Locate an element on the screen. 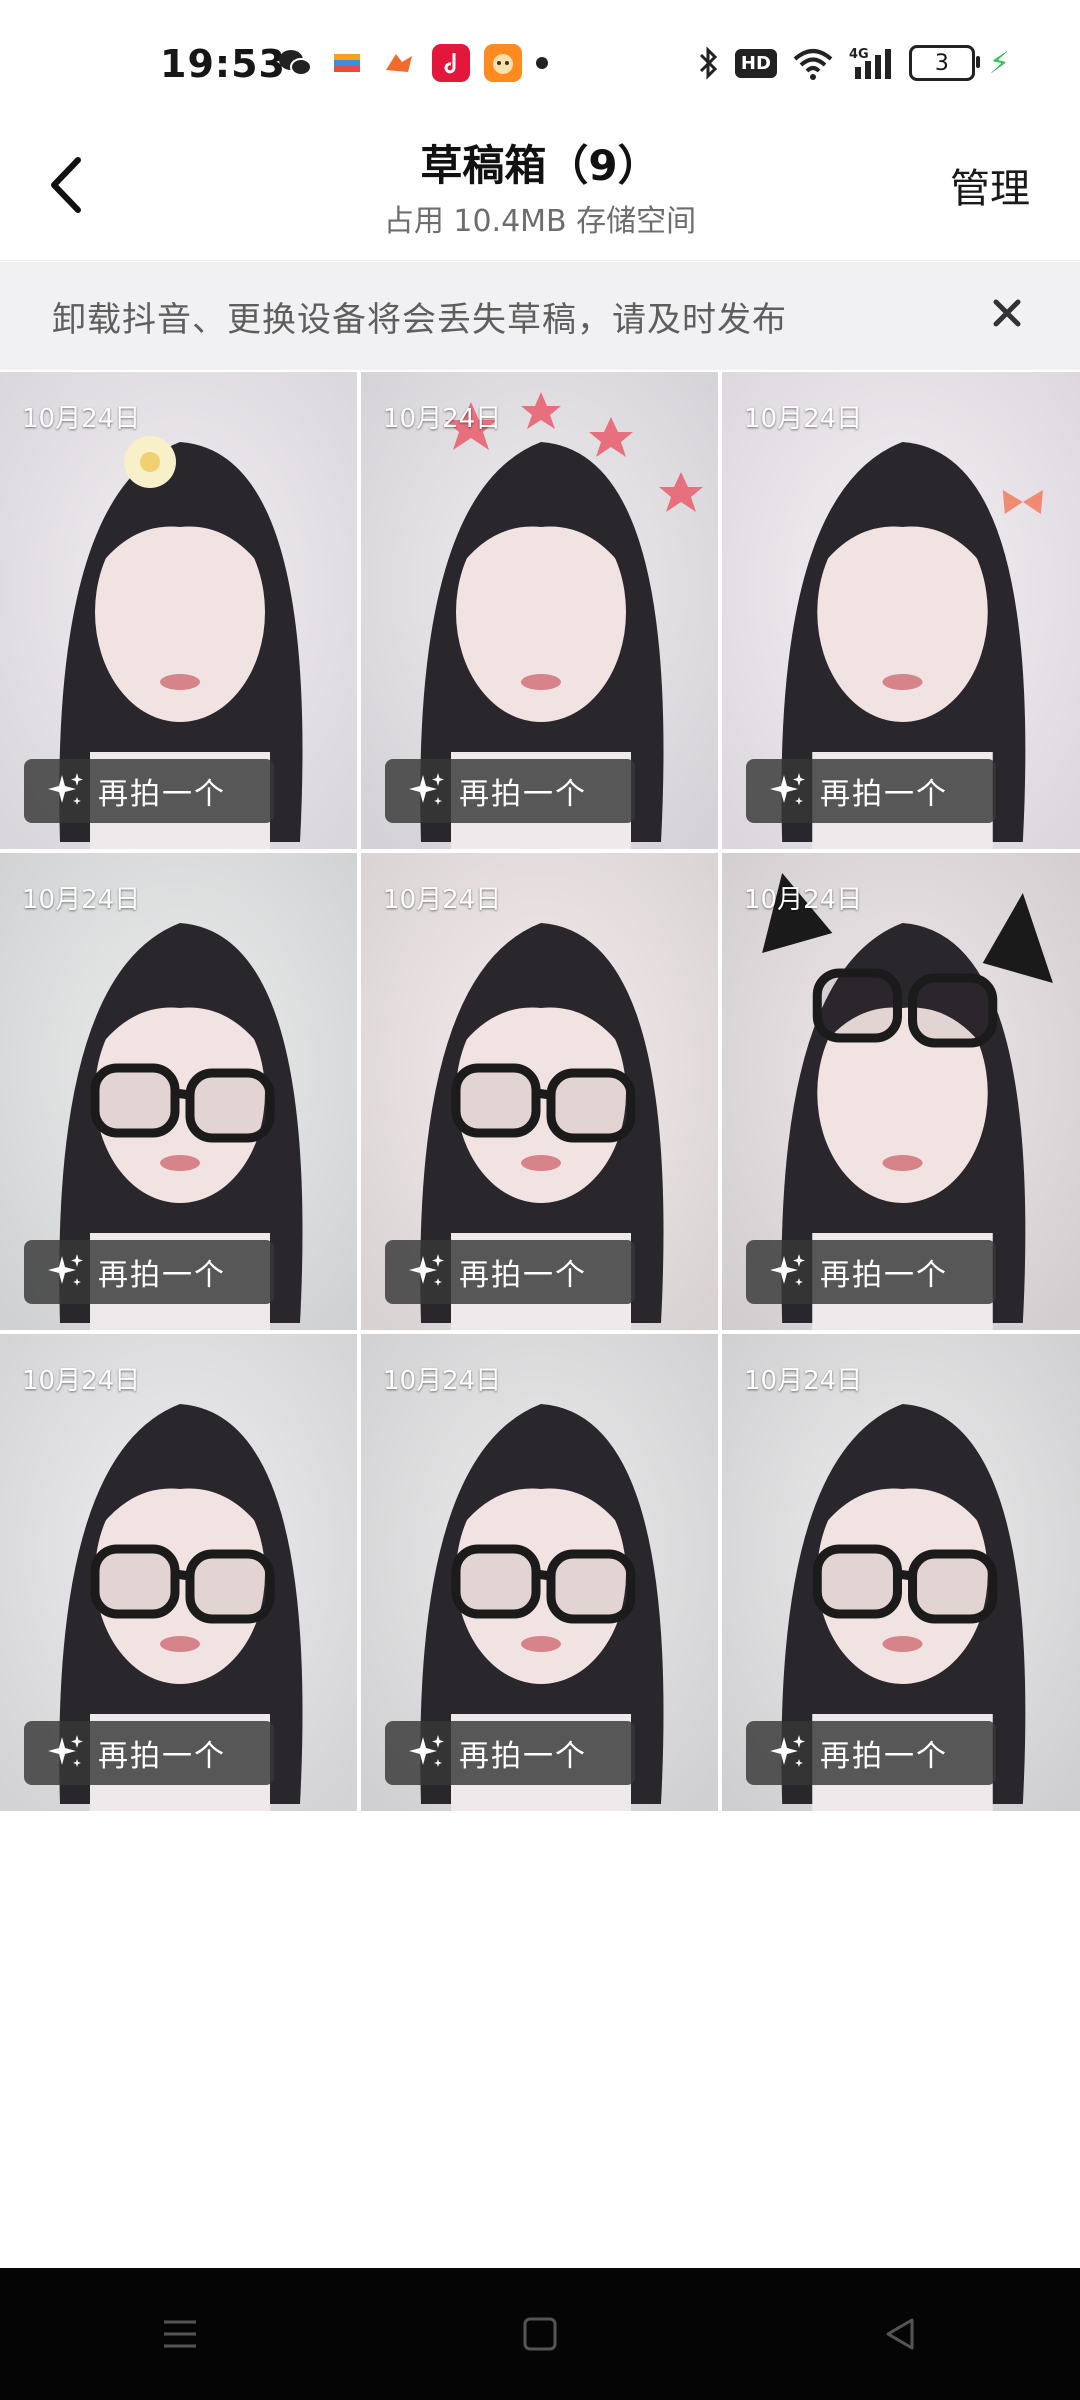  wallet-icon is located at coordinates (347, 63).